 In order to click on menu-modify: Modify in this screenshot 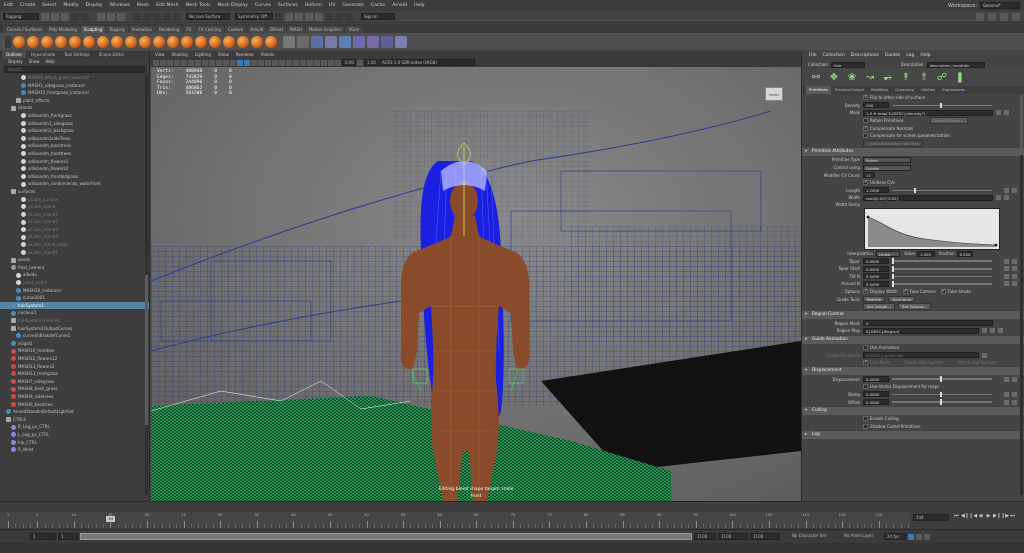, I will do `click(70, 5)`.